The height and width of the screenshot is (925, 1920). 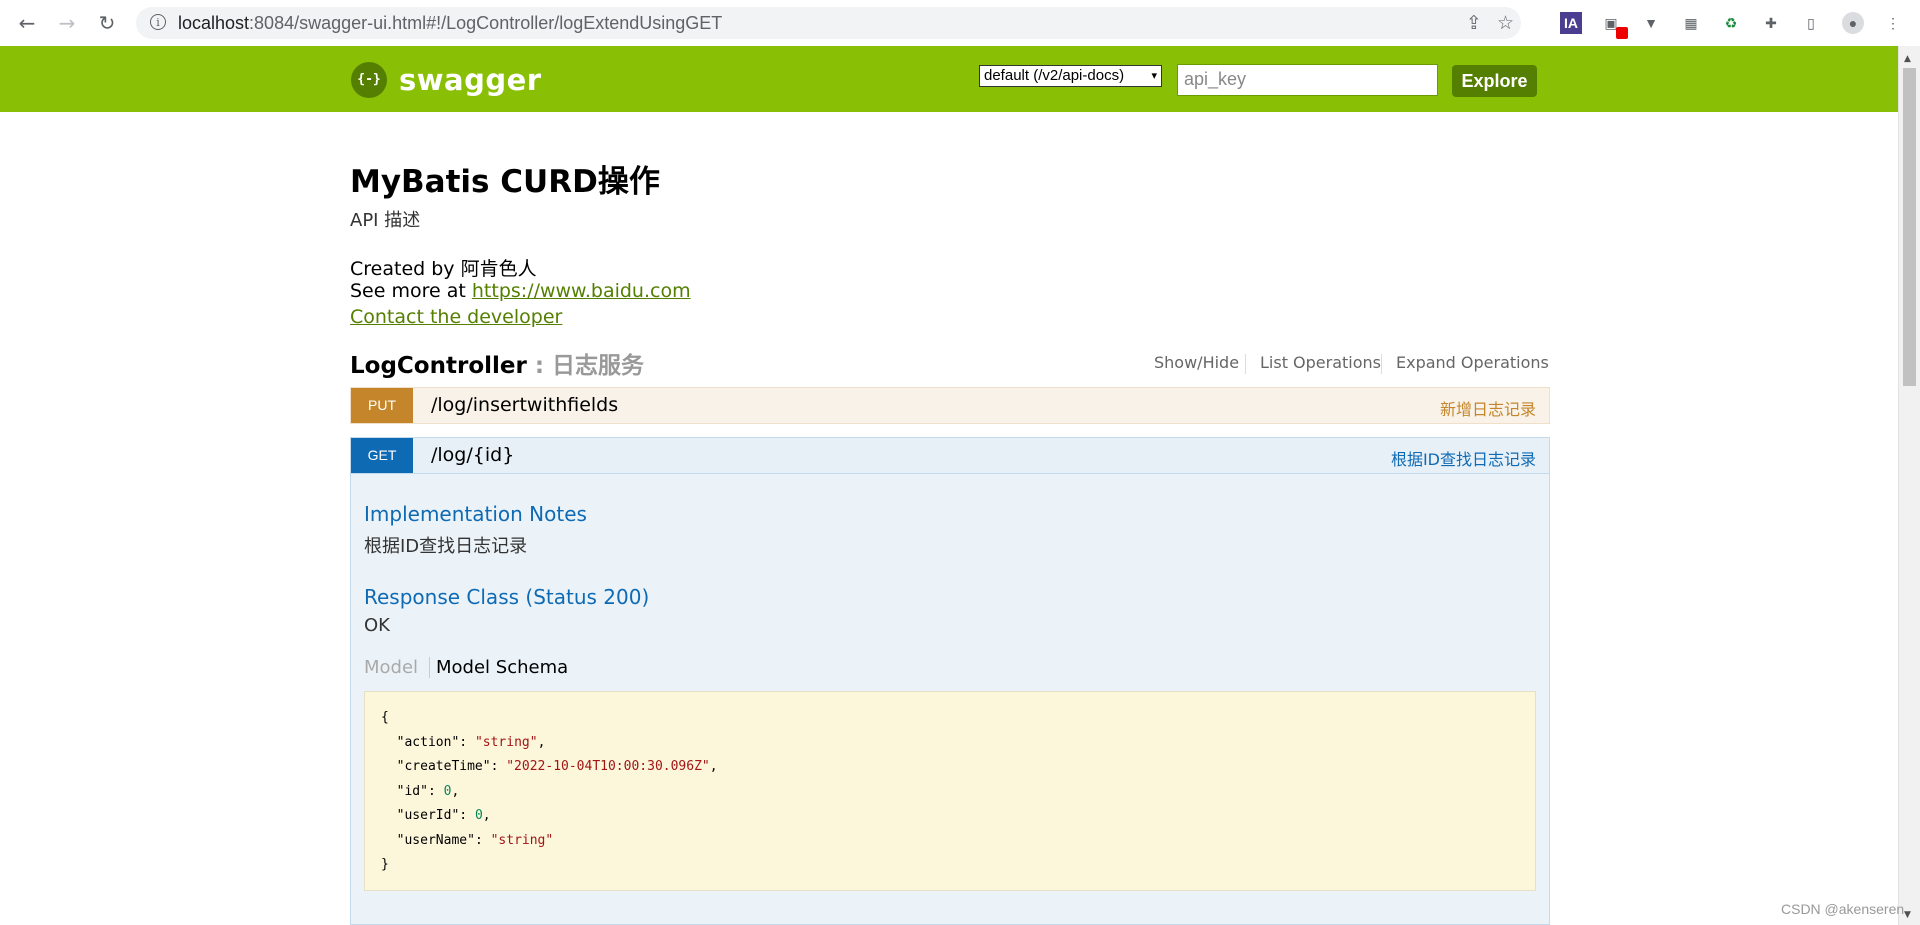 What do you see at coordinates (1196, 362) in the screenshot?
I see `show-hide-link: Show/Hide` at bounding box center [1196, 362].